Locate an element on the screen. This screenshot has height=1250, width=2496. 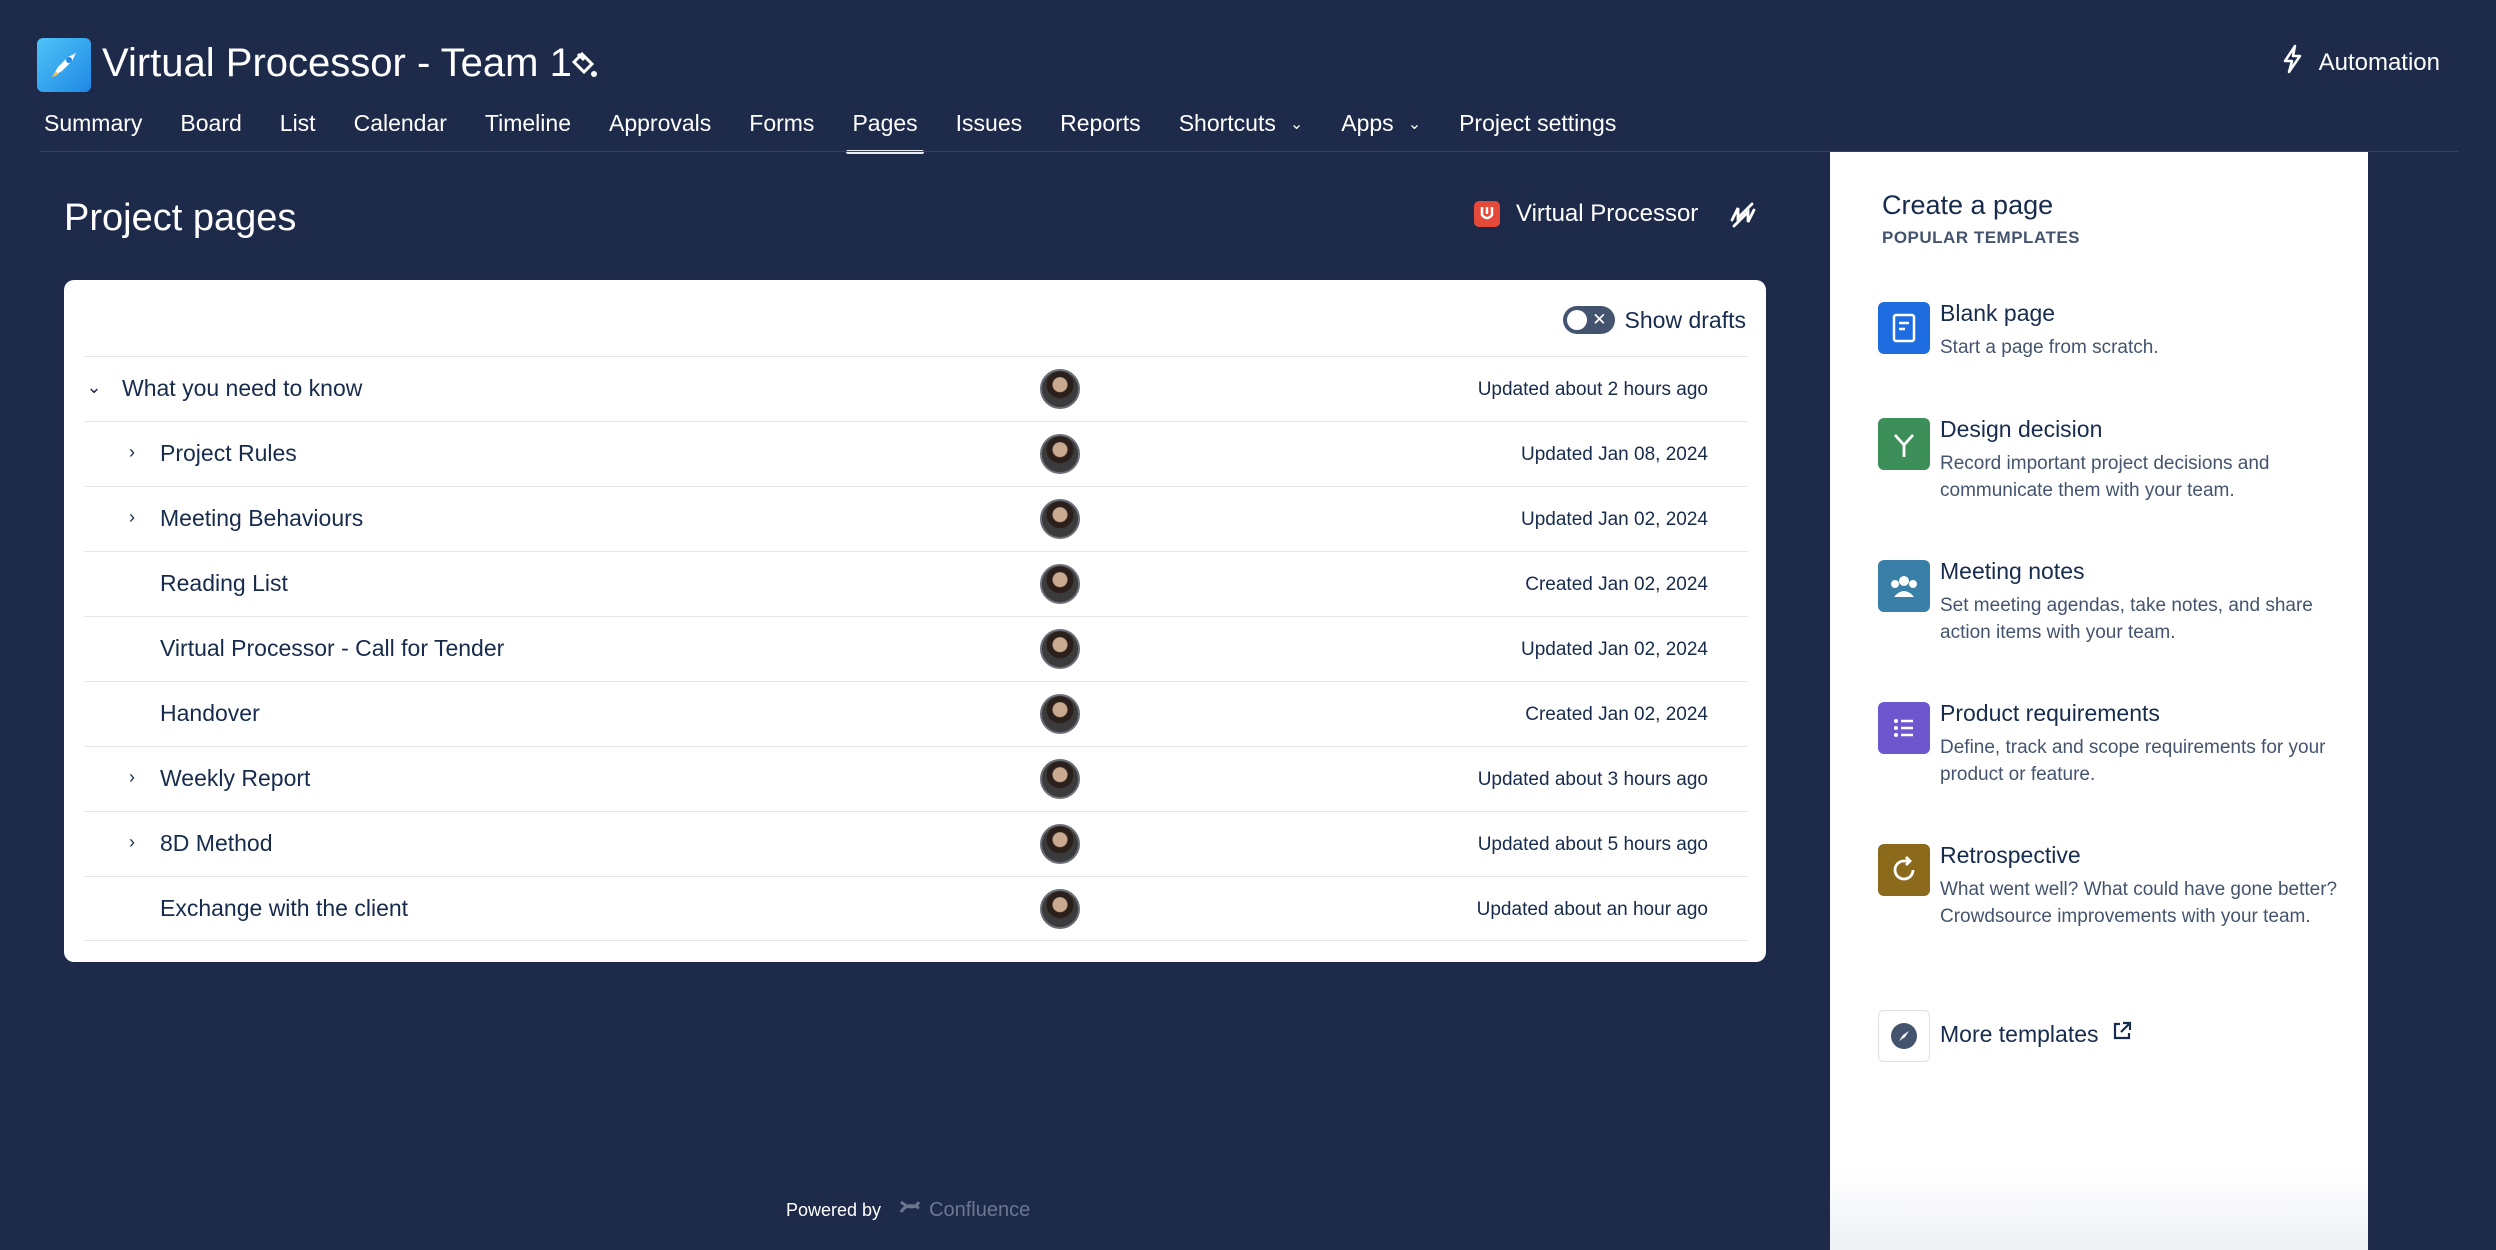
toggle-knob is located at coordinates (1576, 320).